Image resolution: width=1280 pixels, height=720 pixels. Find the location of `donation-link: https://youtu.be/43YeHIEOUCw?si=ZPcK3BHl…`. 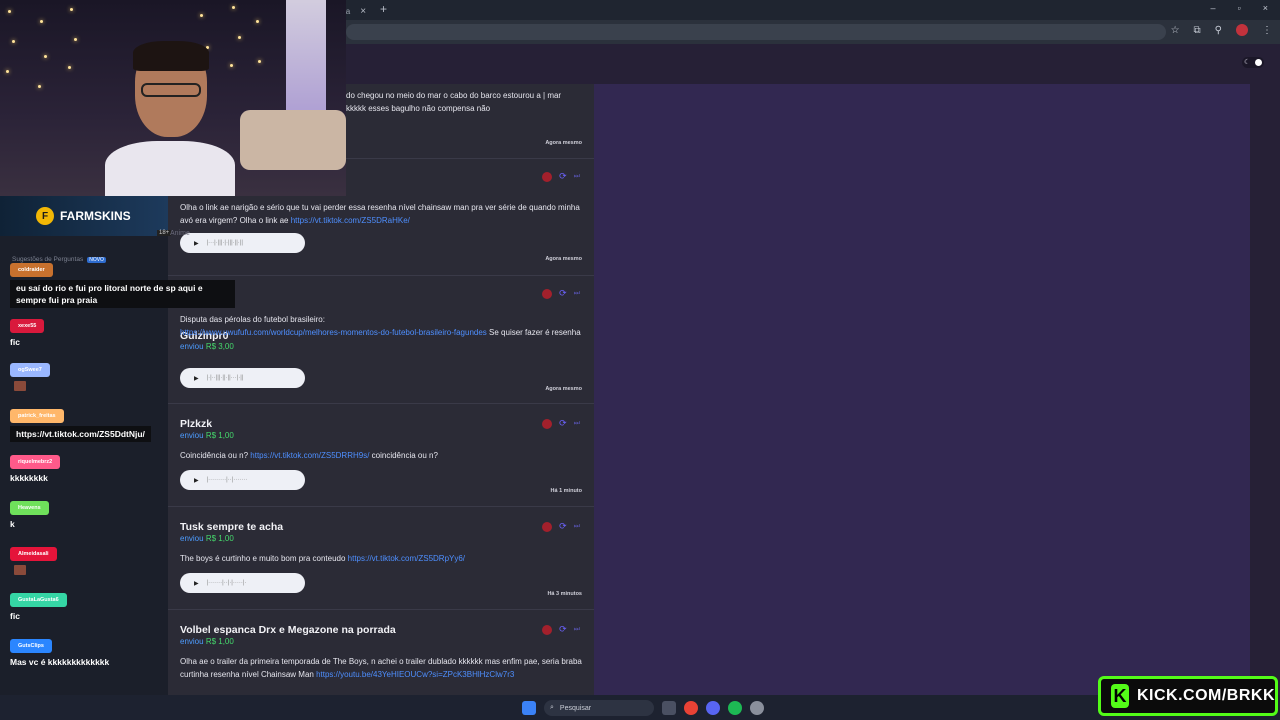

donation-link: https://youtu.be/43YeHIEOUCw?si=ZPcK3BHl… is located at coordinates (415, 674).